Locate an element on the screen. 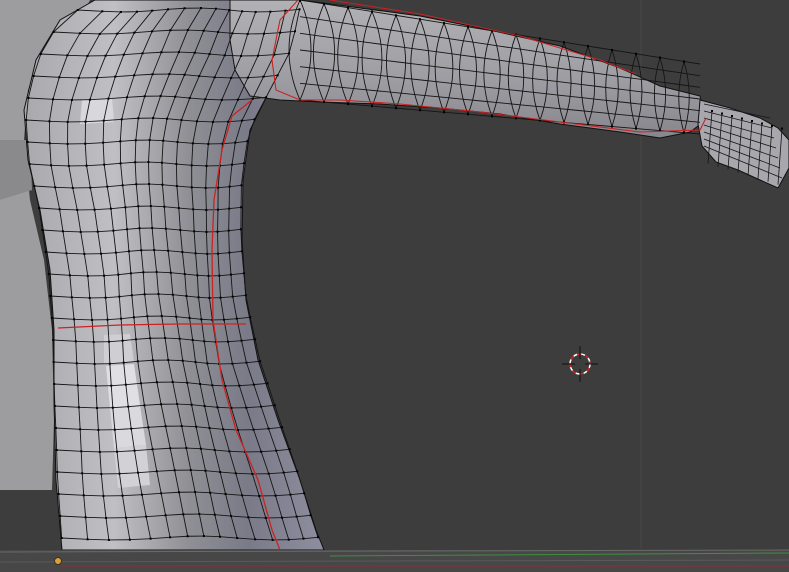  arm-mesh is located at coordinates (468, 69).